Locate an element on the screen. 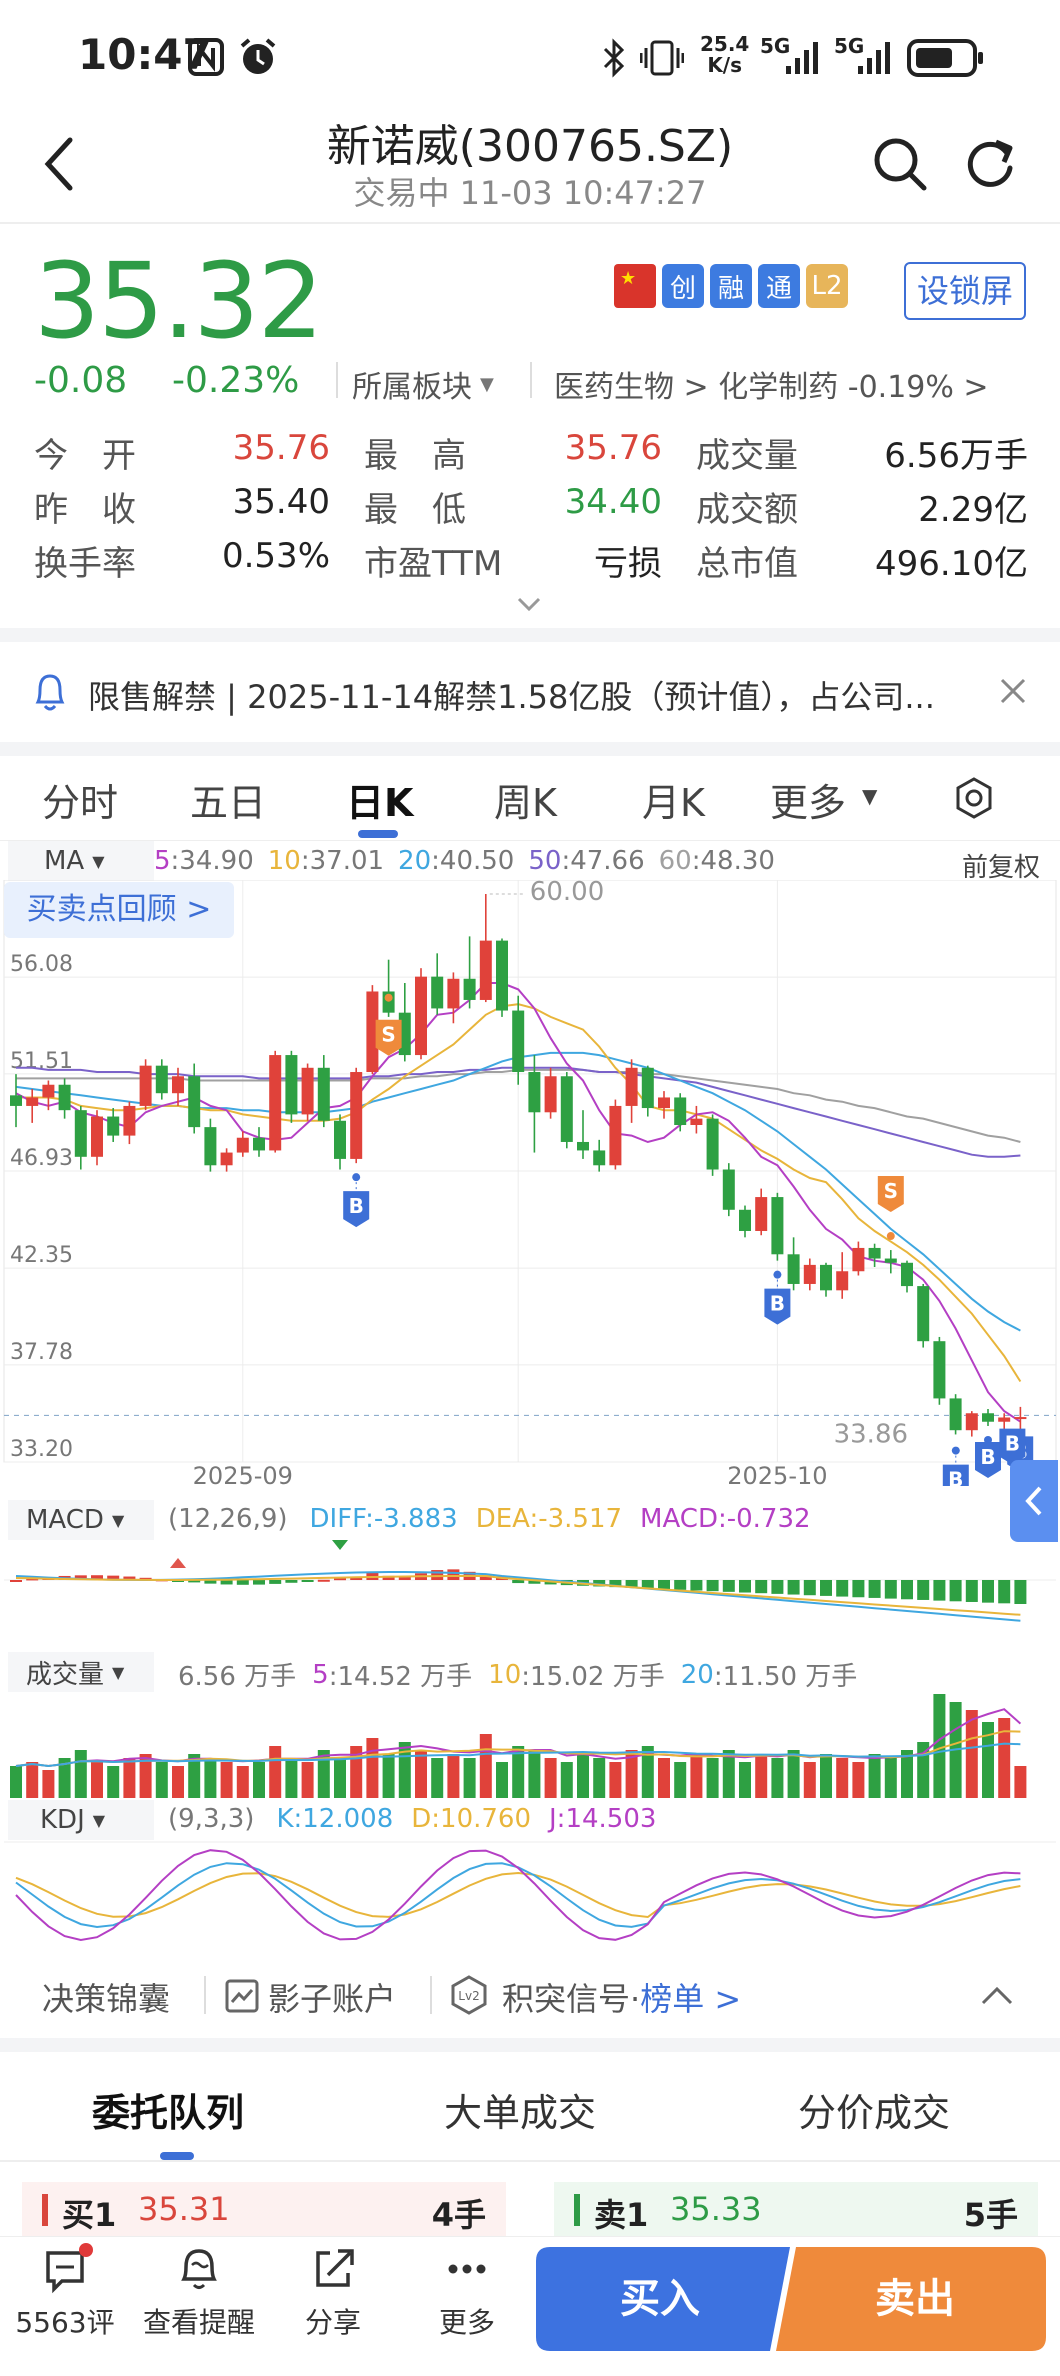 This screenshot has height=2376, width=1060. sell-button: 卖出 is located at coordinates (915, 2299).